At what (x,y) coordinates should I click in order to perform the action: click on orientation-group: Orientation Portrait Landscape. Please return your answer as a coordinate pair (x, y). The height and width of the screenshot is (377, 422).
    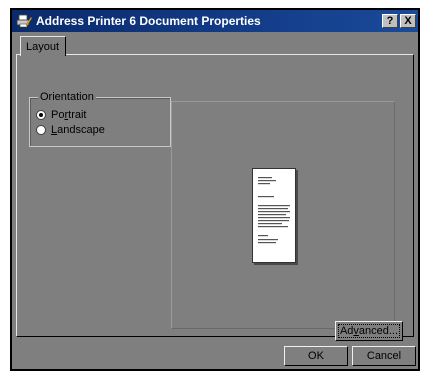
    Looking at the image, I should click on (100, 119).